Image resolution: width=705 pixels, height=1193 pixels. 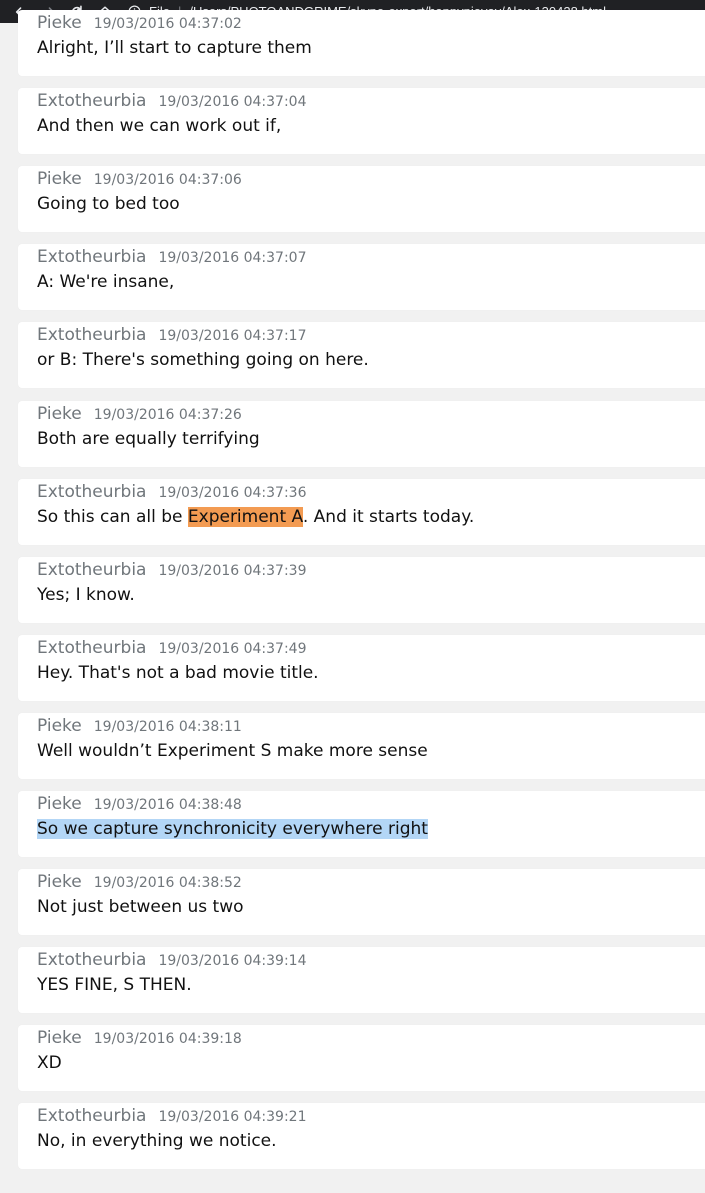 I want to click on message-timestamp: 19/03/2016 04:38:11, so click(x=167, y=727).